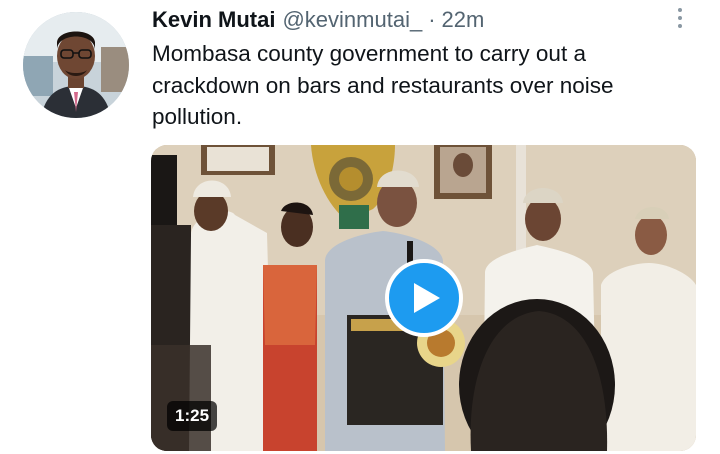  I want to click on avatar-image, so click(76, 65).